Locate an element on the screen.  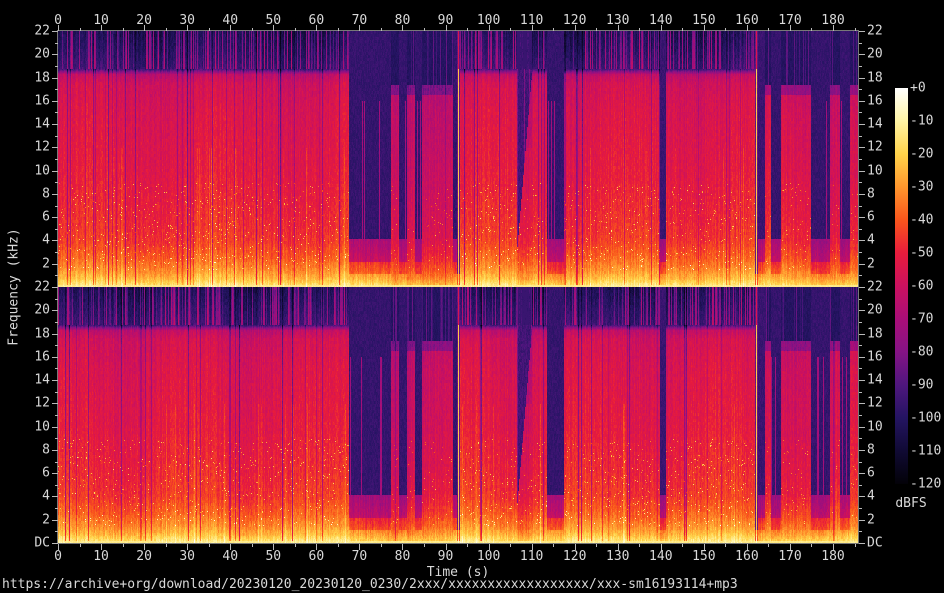
time-tick-label: 40 is located at coordinates (230, 556).